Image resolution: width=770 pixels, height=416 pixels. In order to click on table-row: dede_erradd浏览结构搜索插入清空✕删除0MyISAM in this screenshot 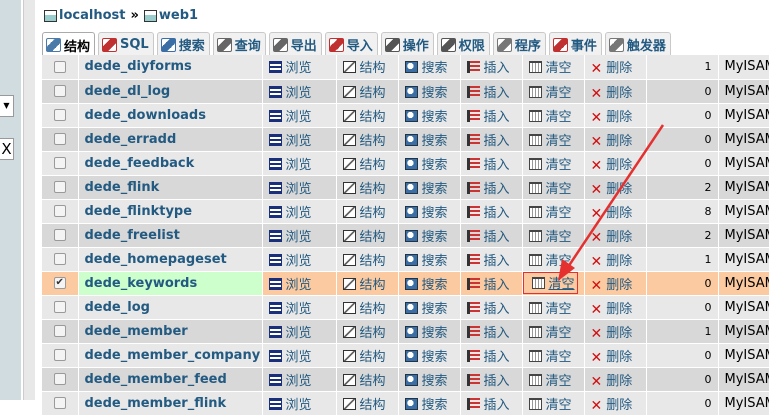, I will do `click(406, 139)`.